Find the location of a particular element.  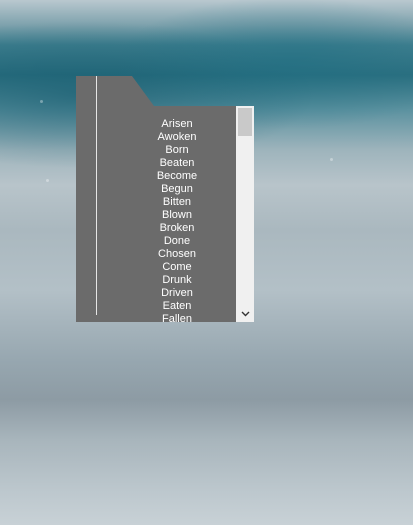

scroll-down-button is located at coordinates (245, 314).